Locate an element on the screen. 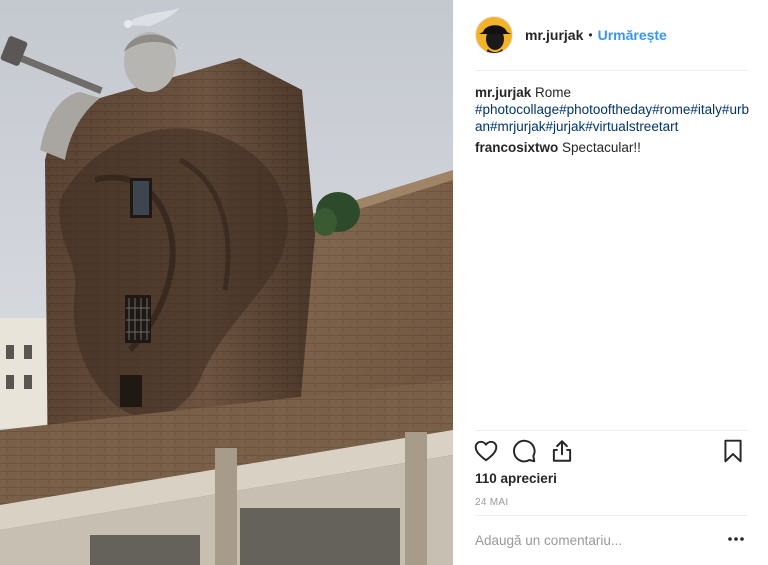  follow-button: Urmărește is located at coordinates (632, 35).